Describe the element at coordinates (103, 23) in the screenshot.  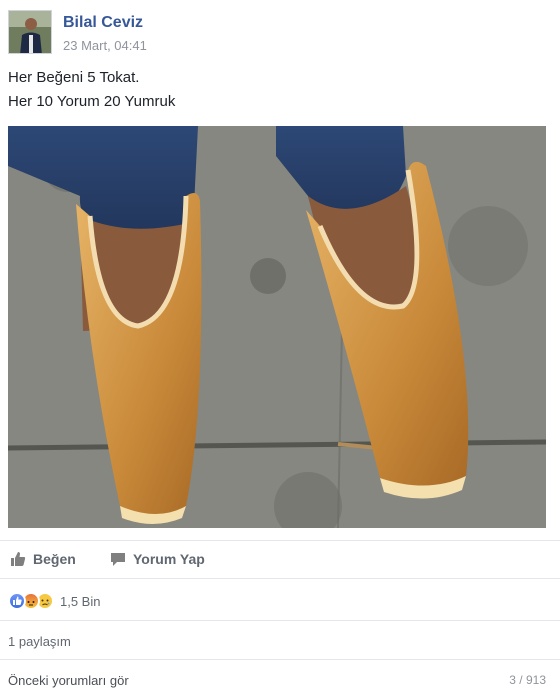
I see `author-name: Bilal Ceviz` at that location.